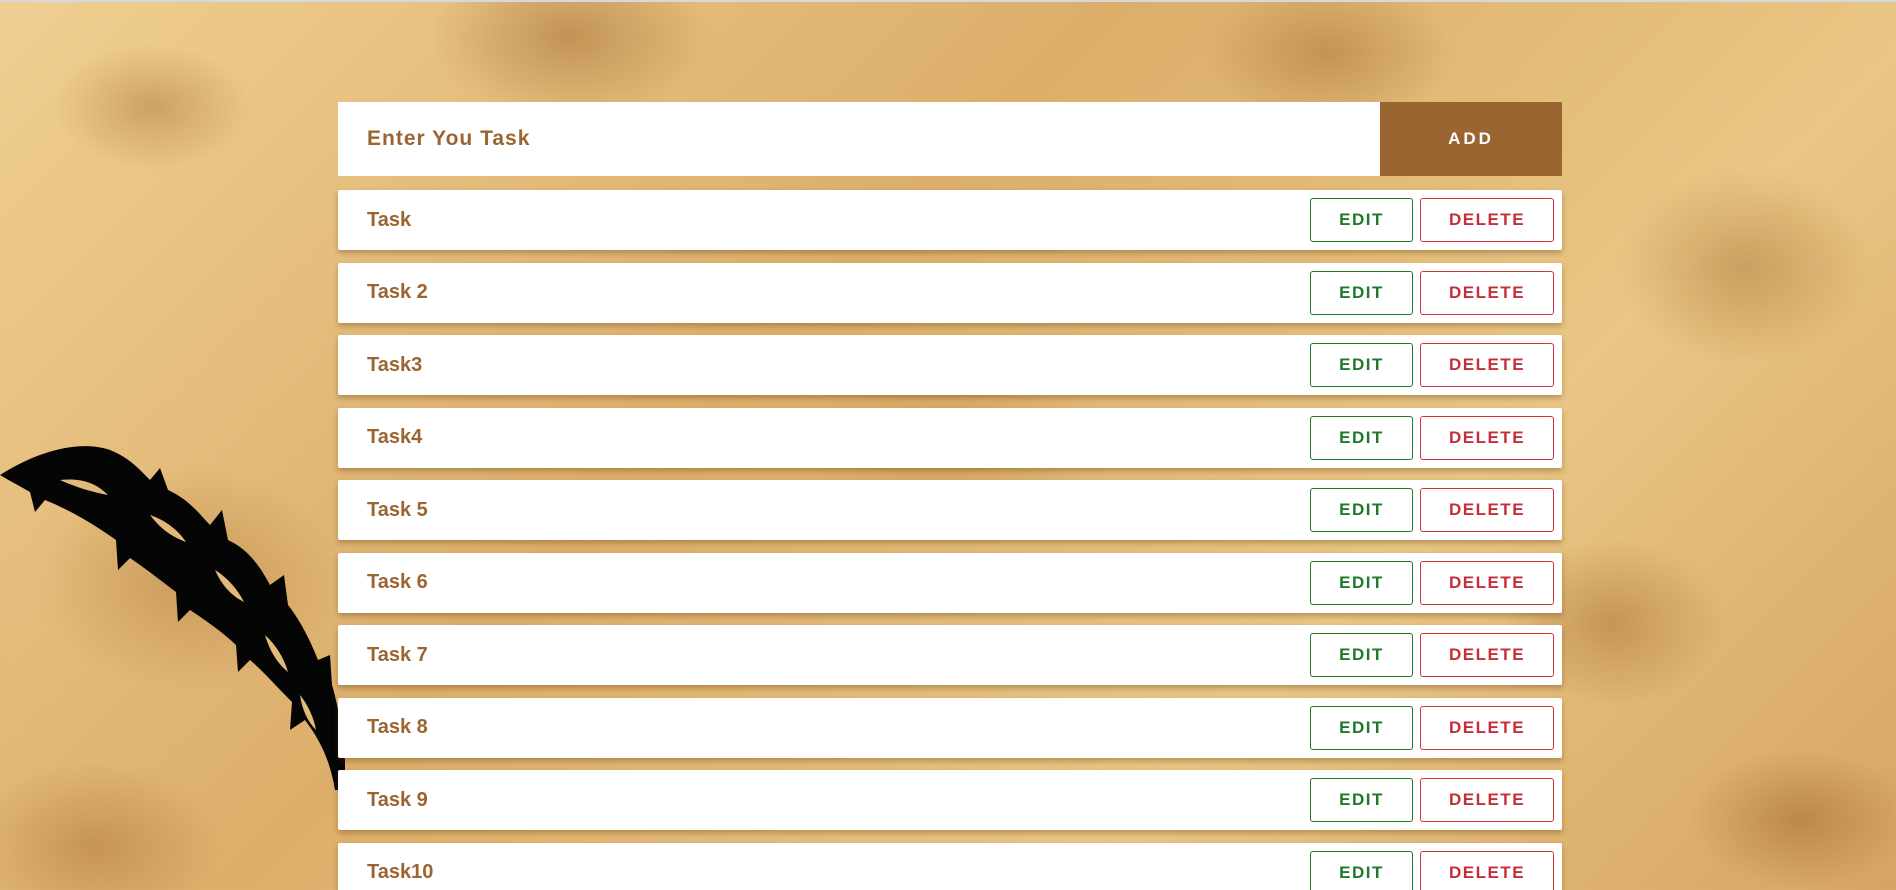 The width and height of the screenshot is (1896, 890). What do you see at coordinates (950, 800) in the screenshot?
I see `task-item: Task 9 EDIT DELETE` at bounding box center [950, 800].